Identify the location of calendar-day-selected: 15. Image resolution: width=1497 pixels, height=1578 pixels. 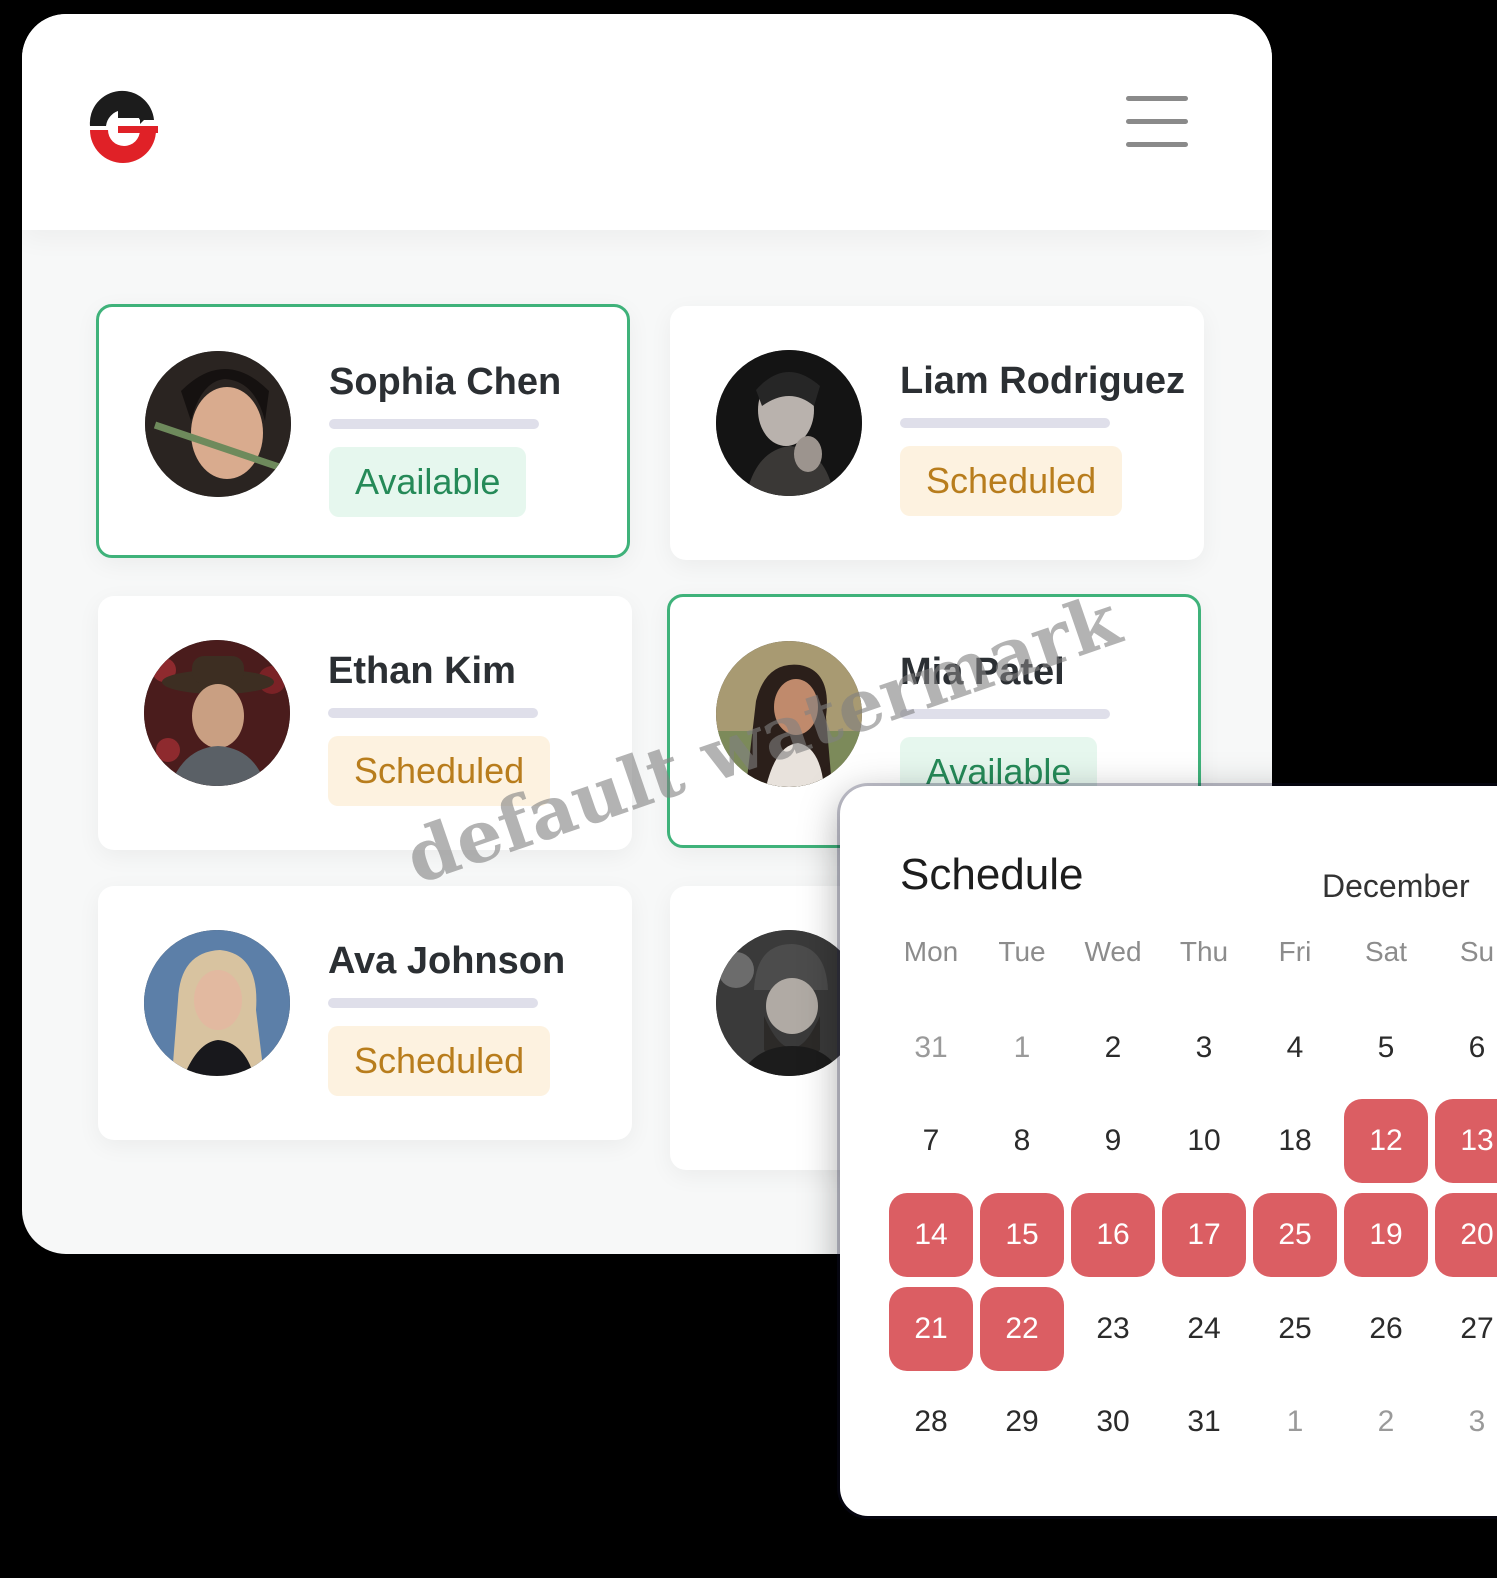
(1022, 1235).